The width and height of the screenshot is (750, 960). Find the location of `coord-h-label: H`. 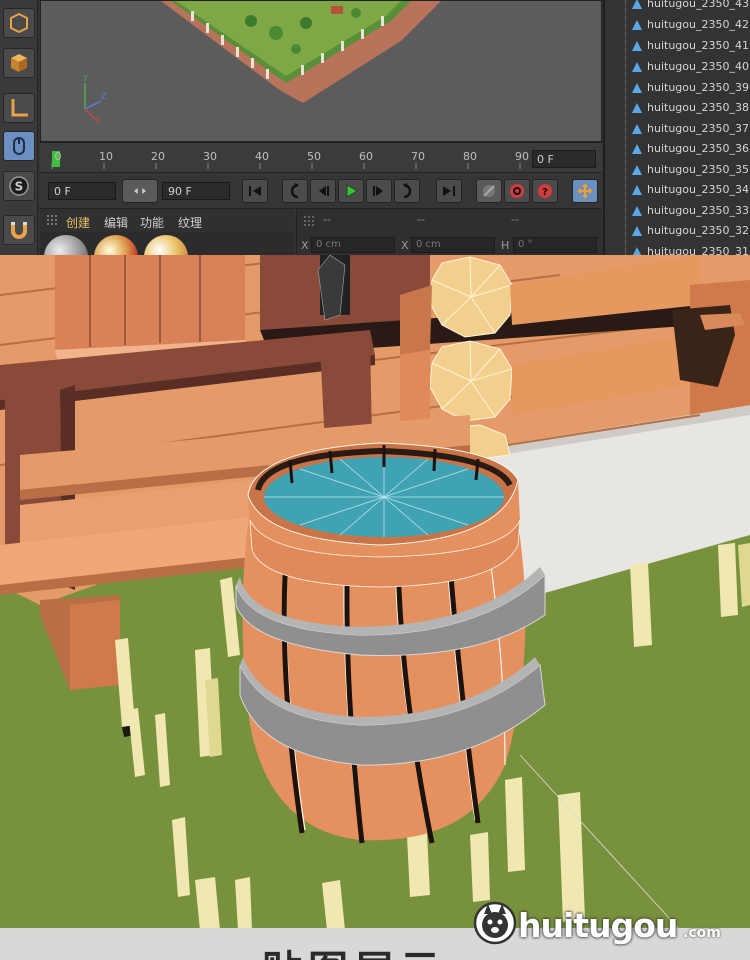

coord-h-label: H is located at coordinates (505, 245).